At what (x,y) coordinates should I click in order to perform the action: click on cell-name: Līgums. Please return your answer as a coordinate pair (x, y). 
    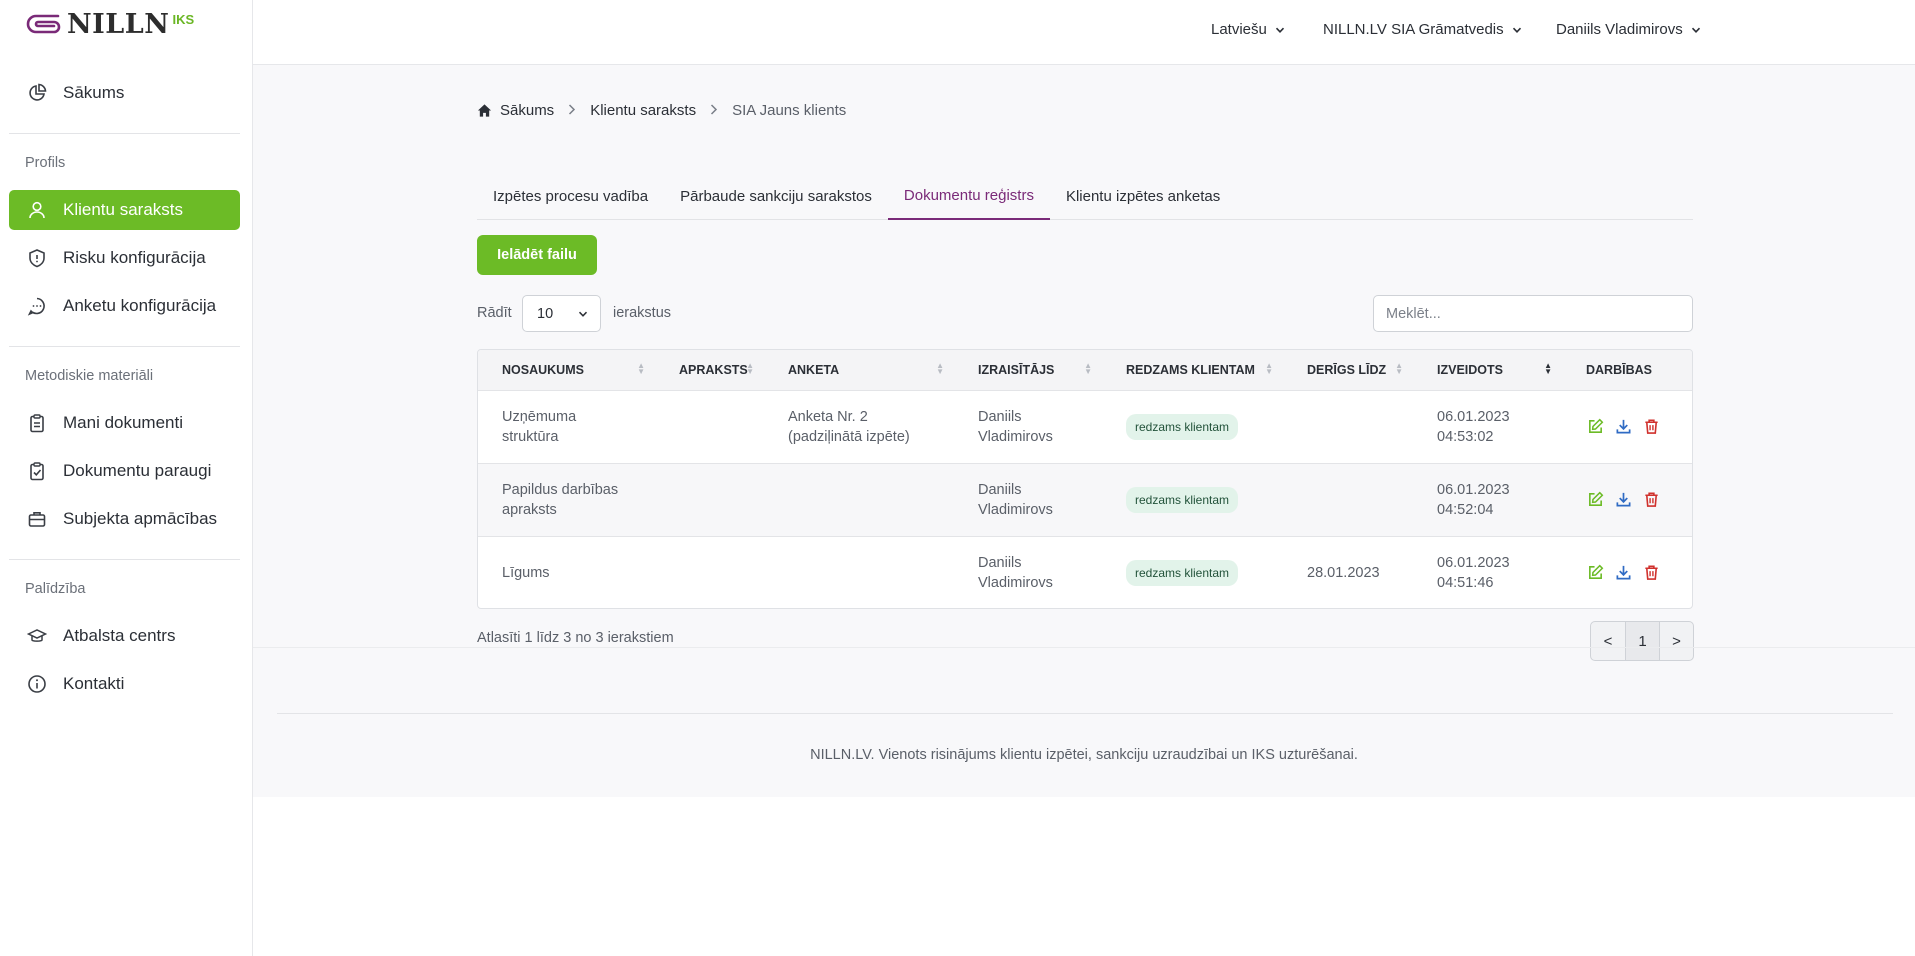
    Looking at the image, I should click on (566, 572).